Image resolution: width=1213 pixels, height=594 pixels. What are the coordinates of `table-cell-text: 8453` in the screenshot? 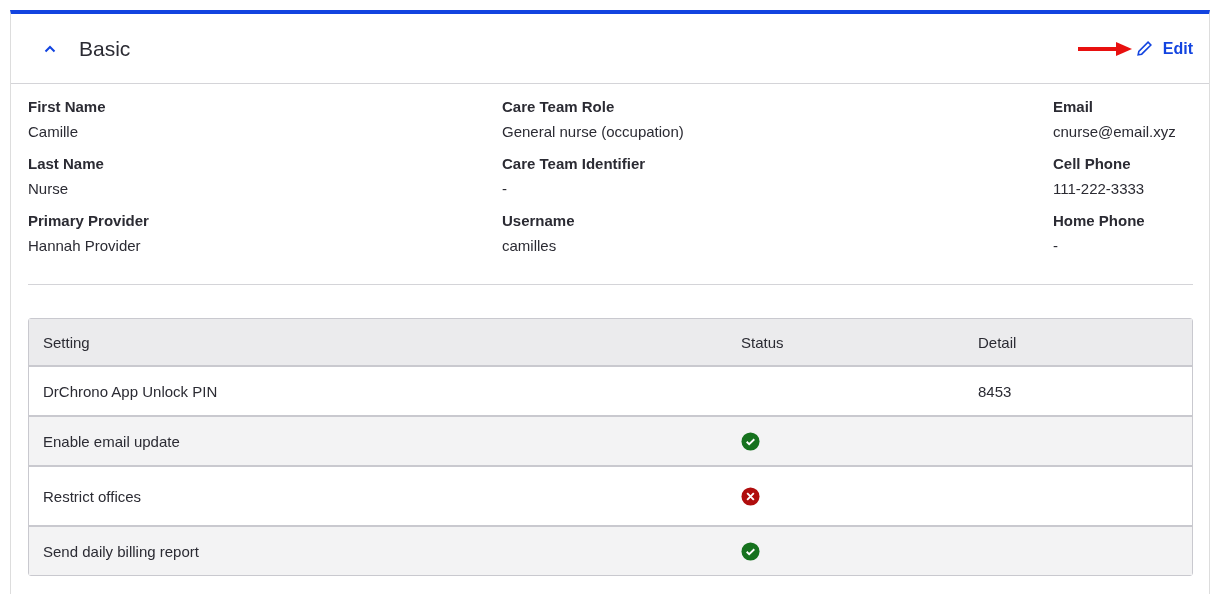 It's located at (995, 391).